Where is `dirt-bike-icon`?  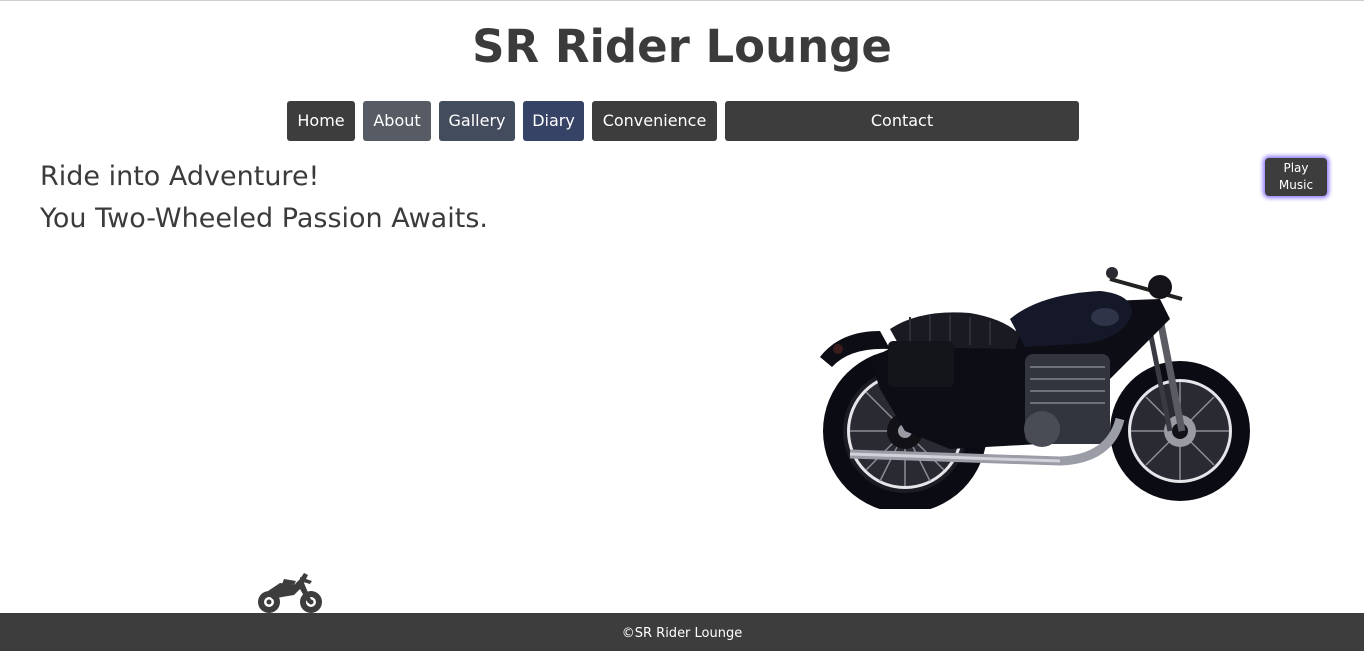
dirt-bike-icon is located at coordinates (290, 593).